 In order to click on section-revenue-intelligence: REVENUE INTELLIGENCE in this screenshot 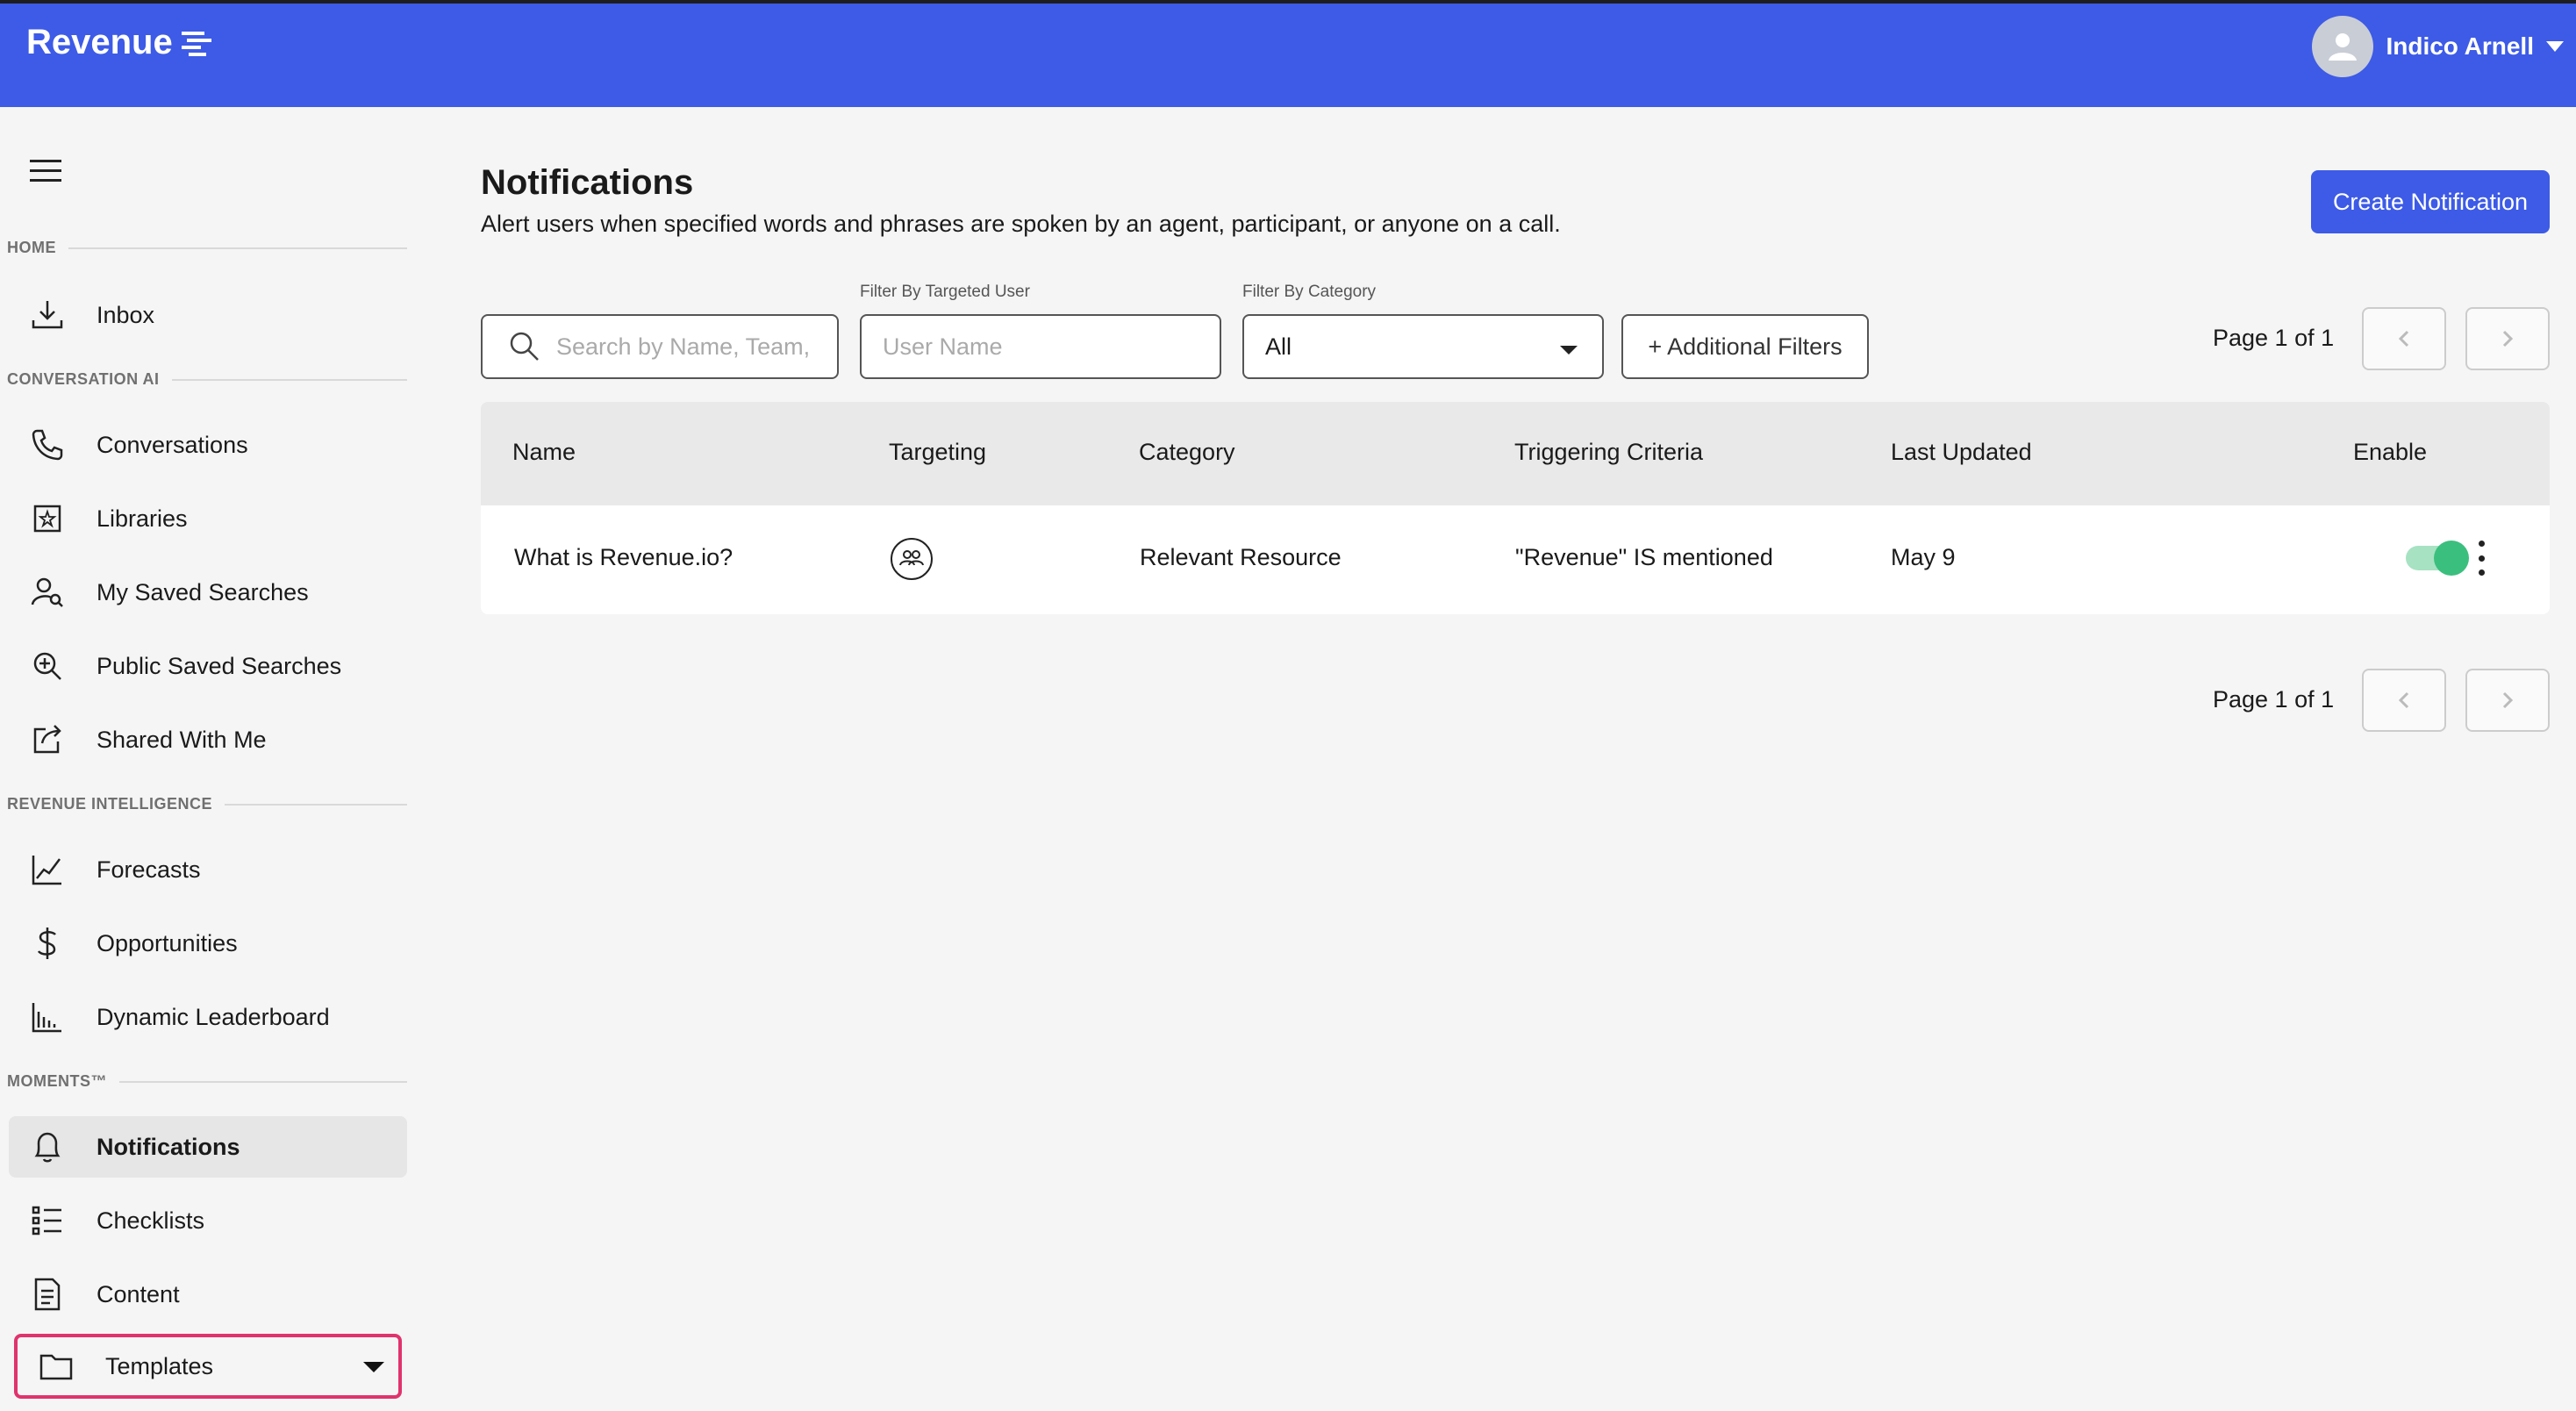, I will do `click(207, 804)`.